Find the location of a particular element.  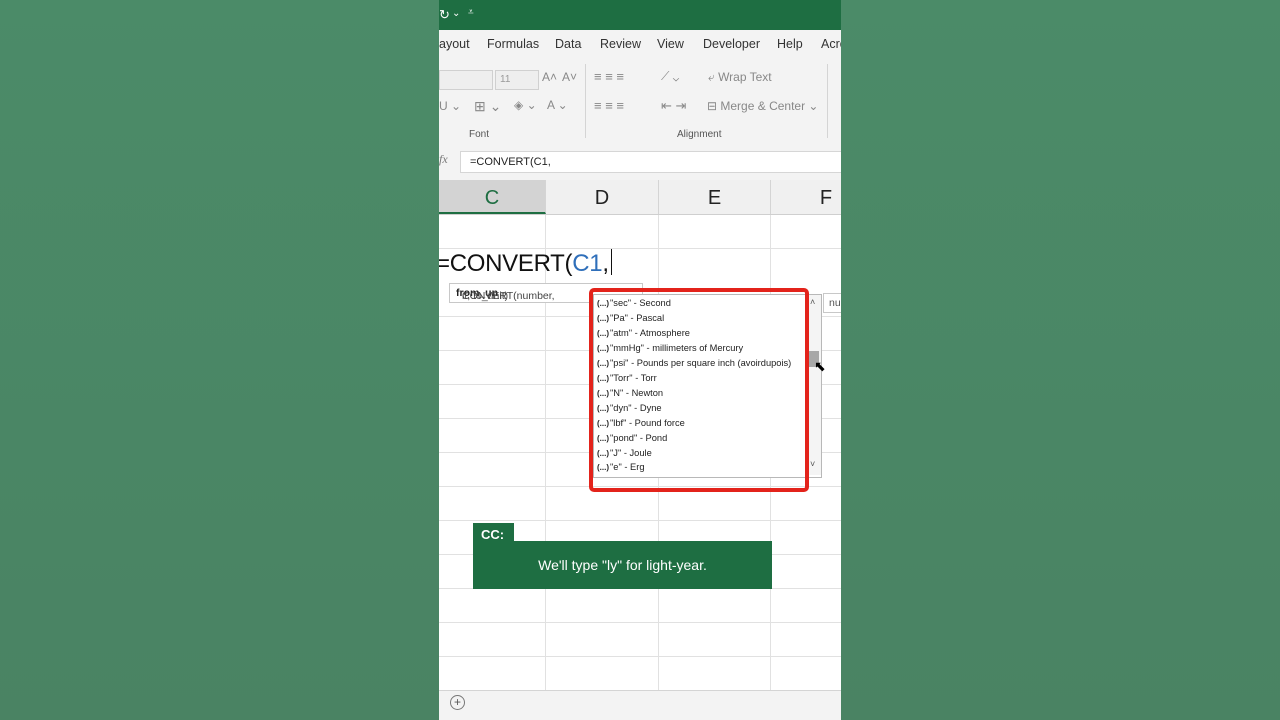

wrap-text-label: Wrap Text is located at coordinates (745, 77).